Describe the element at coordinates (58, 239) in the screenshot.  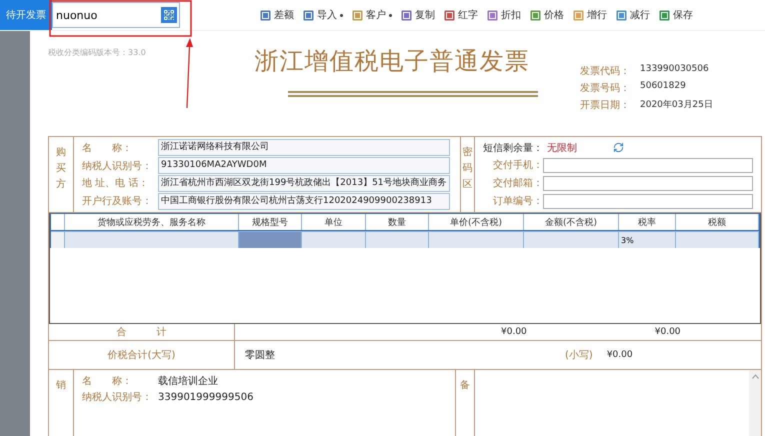
I see `row-marker-cell` at that location.